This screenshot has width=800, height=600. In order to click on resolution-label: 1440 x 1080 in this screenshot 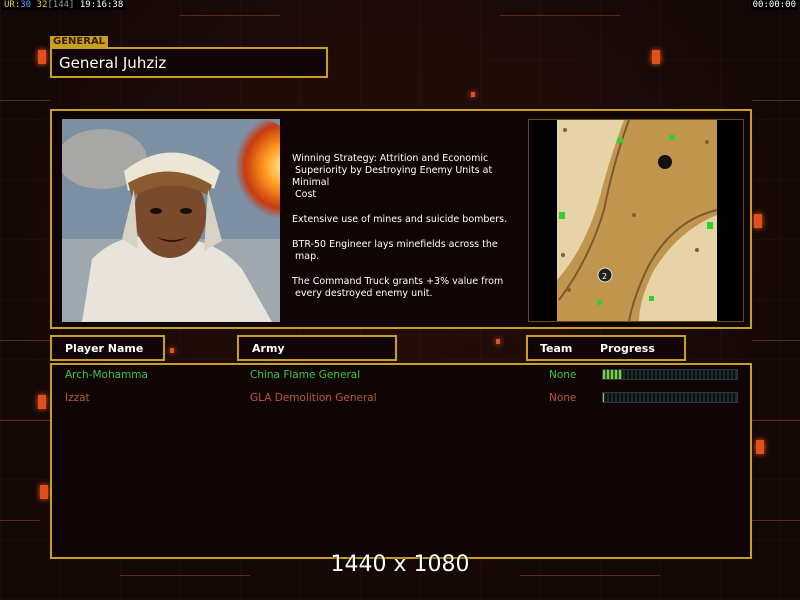, I will do `click(400, 564)`.